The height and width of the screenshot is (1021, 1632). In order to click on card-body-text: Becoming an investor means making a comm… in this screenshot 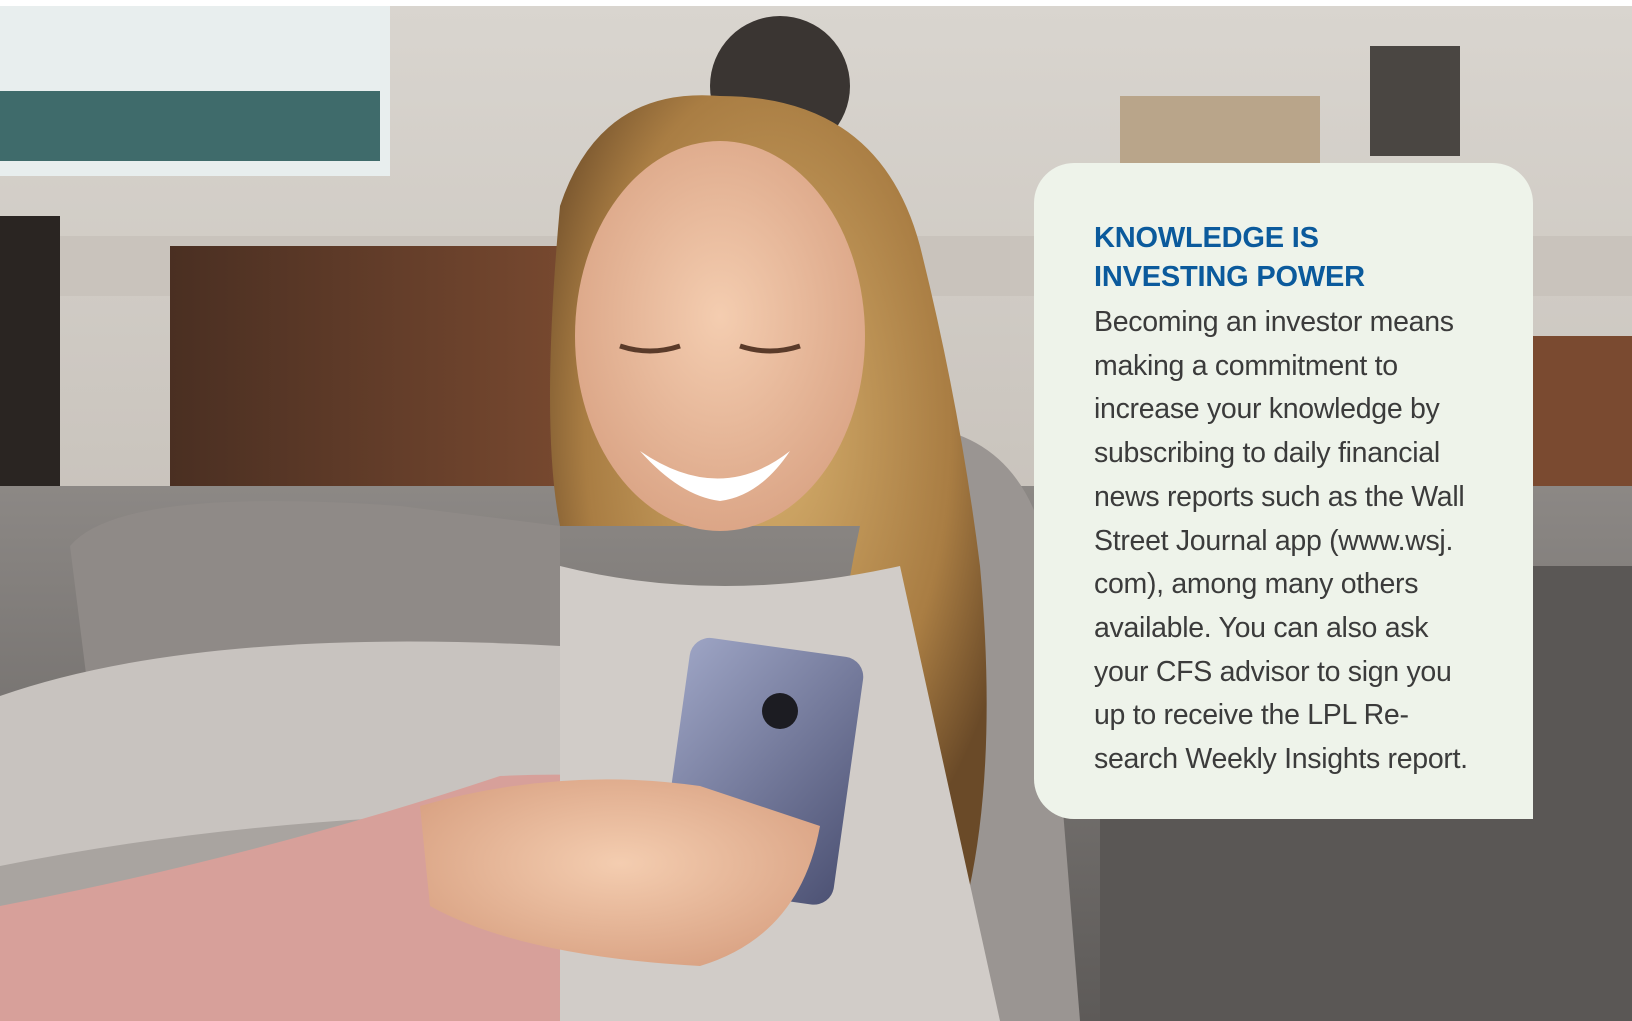, I will do `click(1281, 541)`.